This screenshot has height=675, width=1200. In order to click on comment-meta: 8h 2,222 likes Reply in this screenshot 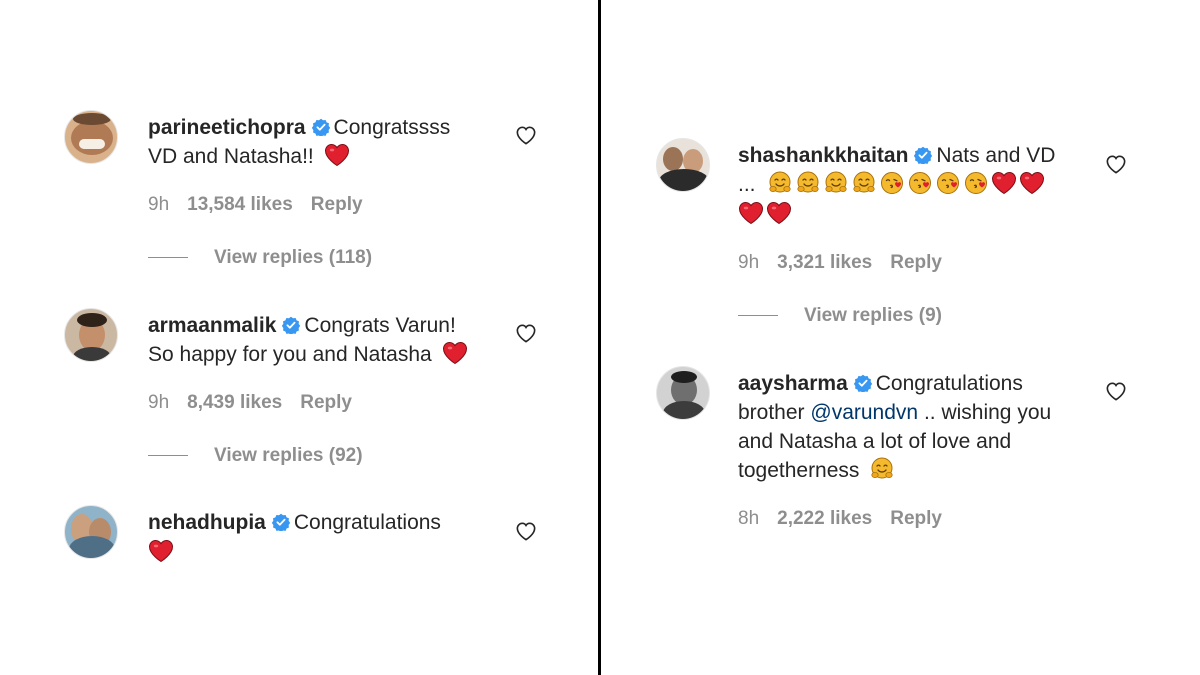, I will do `click(849, 519)`.